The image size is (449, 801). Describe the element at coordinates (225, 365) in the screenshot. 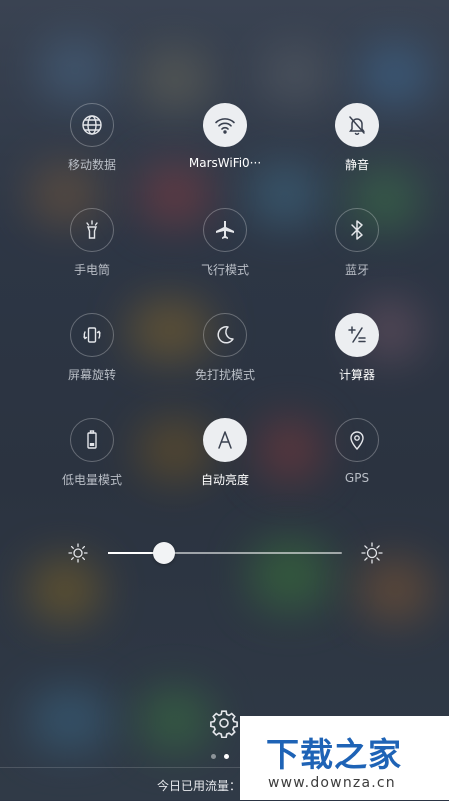

I see `tile-do-not-disturb: 免打扰模式` at that location.